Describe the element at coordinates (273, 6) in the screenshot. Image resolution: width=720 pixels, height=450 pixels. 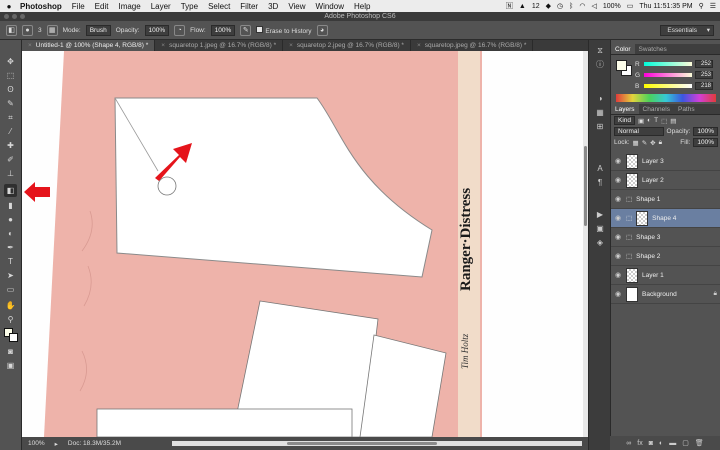
I see `menu-3d: 3D` at that location.